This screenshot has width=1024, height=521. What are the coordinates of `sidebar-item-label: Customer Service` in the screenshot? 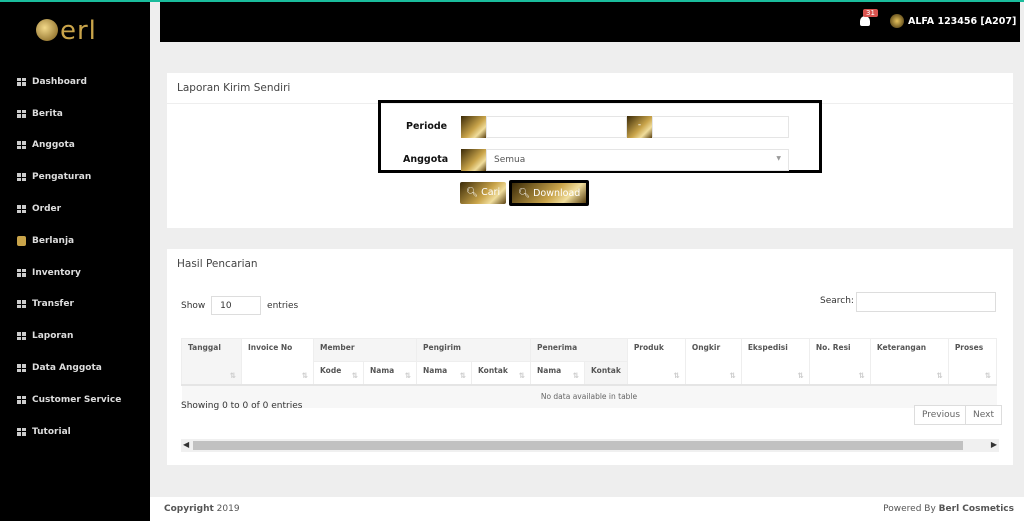 It's located at (77, 399).